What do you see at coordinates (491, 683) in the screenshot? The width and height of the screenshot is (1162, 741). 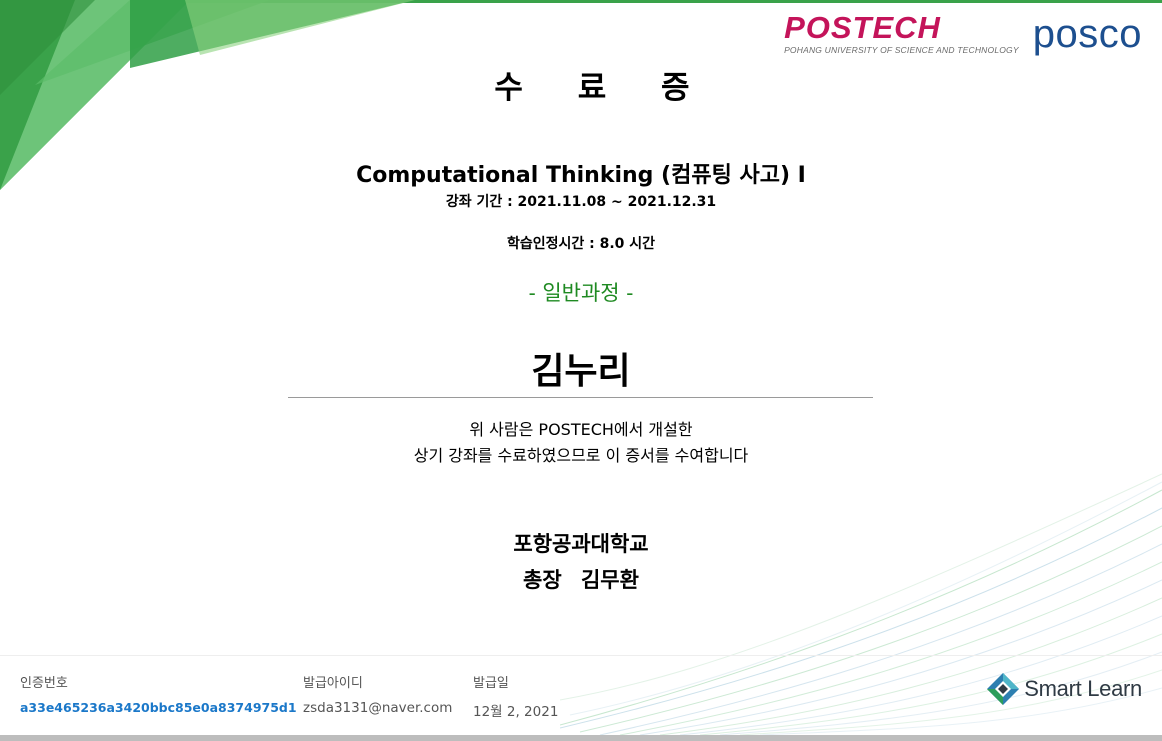 I see `issue-date-label: 발급일` at bounding box center [491, 683].